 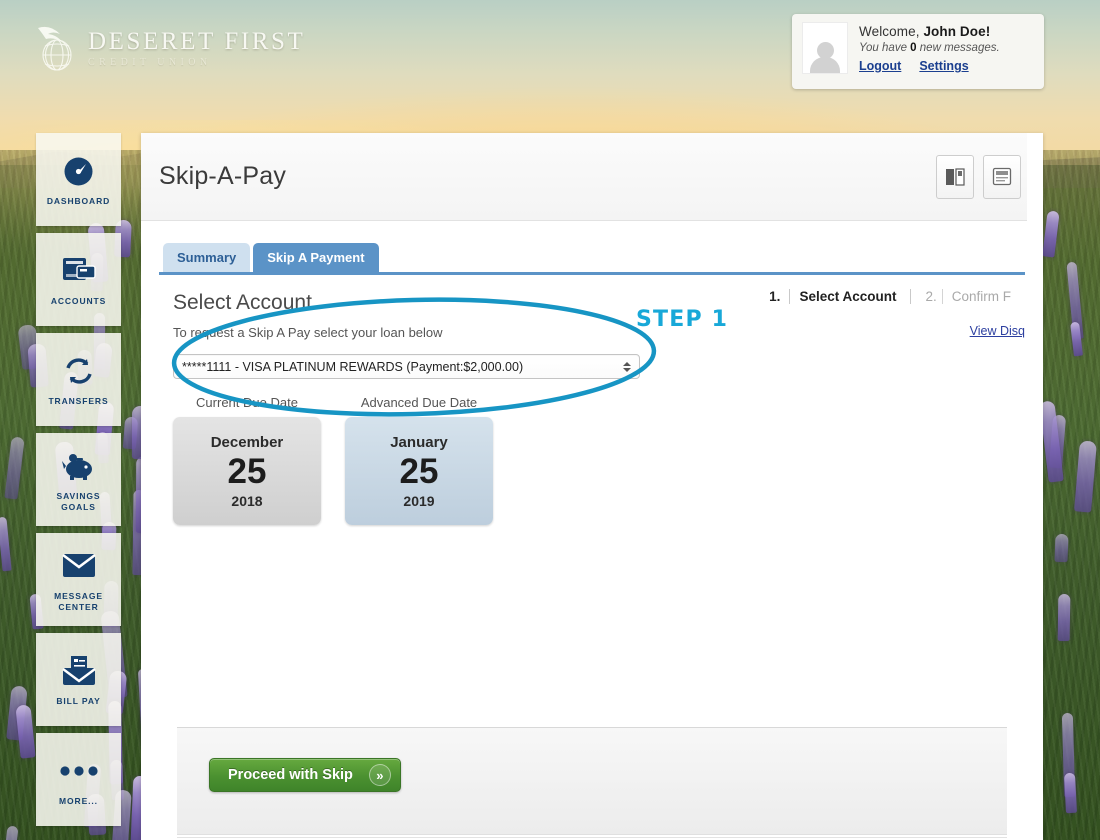 What do you see at coordinates (290, 775) in the screenshot?
I see `proceed-label: Proceed with Skip` at bounding box center [290, 775].